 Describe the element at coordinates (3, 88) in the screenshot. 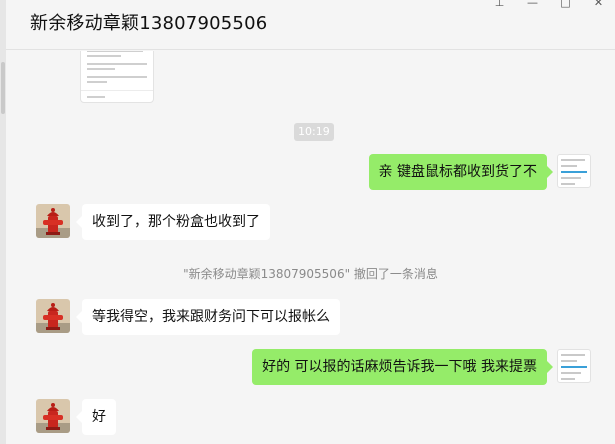

I see `scrollbar-thumb` at that location.